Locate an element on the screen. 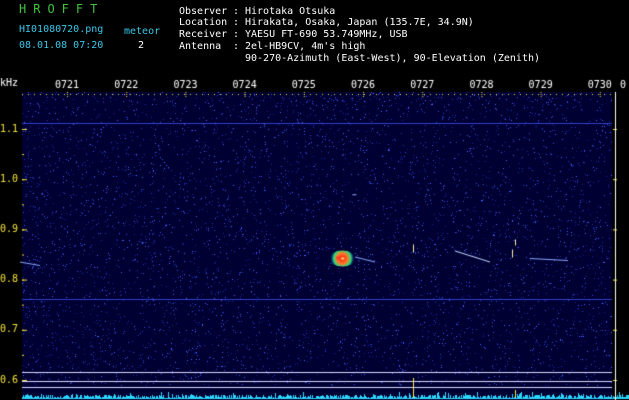  meteor-label: meteor is located at coordinates (142, 31).